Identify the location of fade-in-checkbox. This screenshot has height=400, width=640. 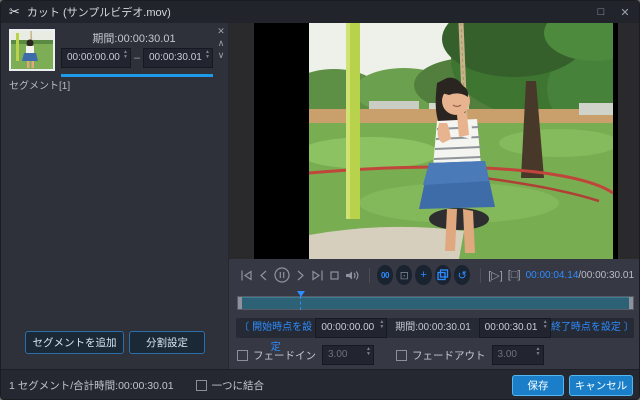
(242, 355).